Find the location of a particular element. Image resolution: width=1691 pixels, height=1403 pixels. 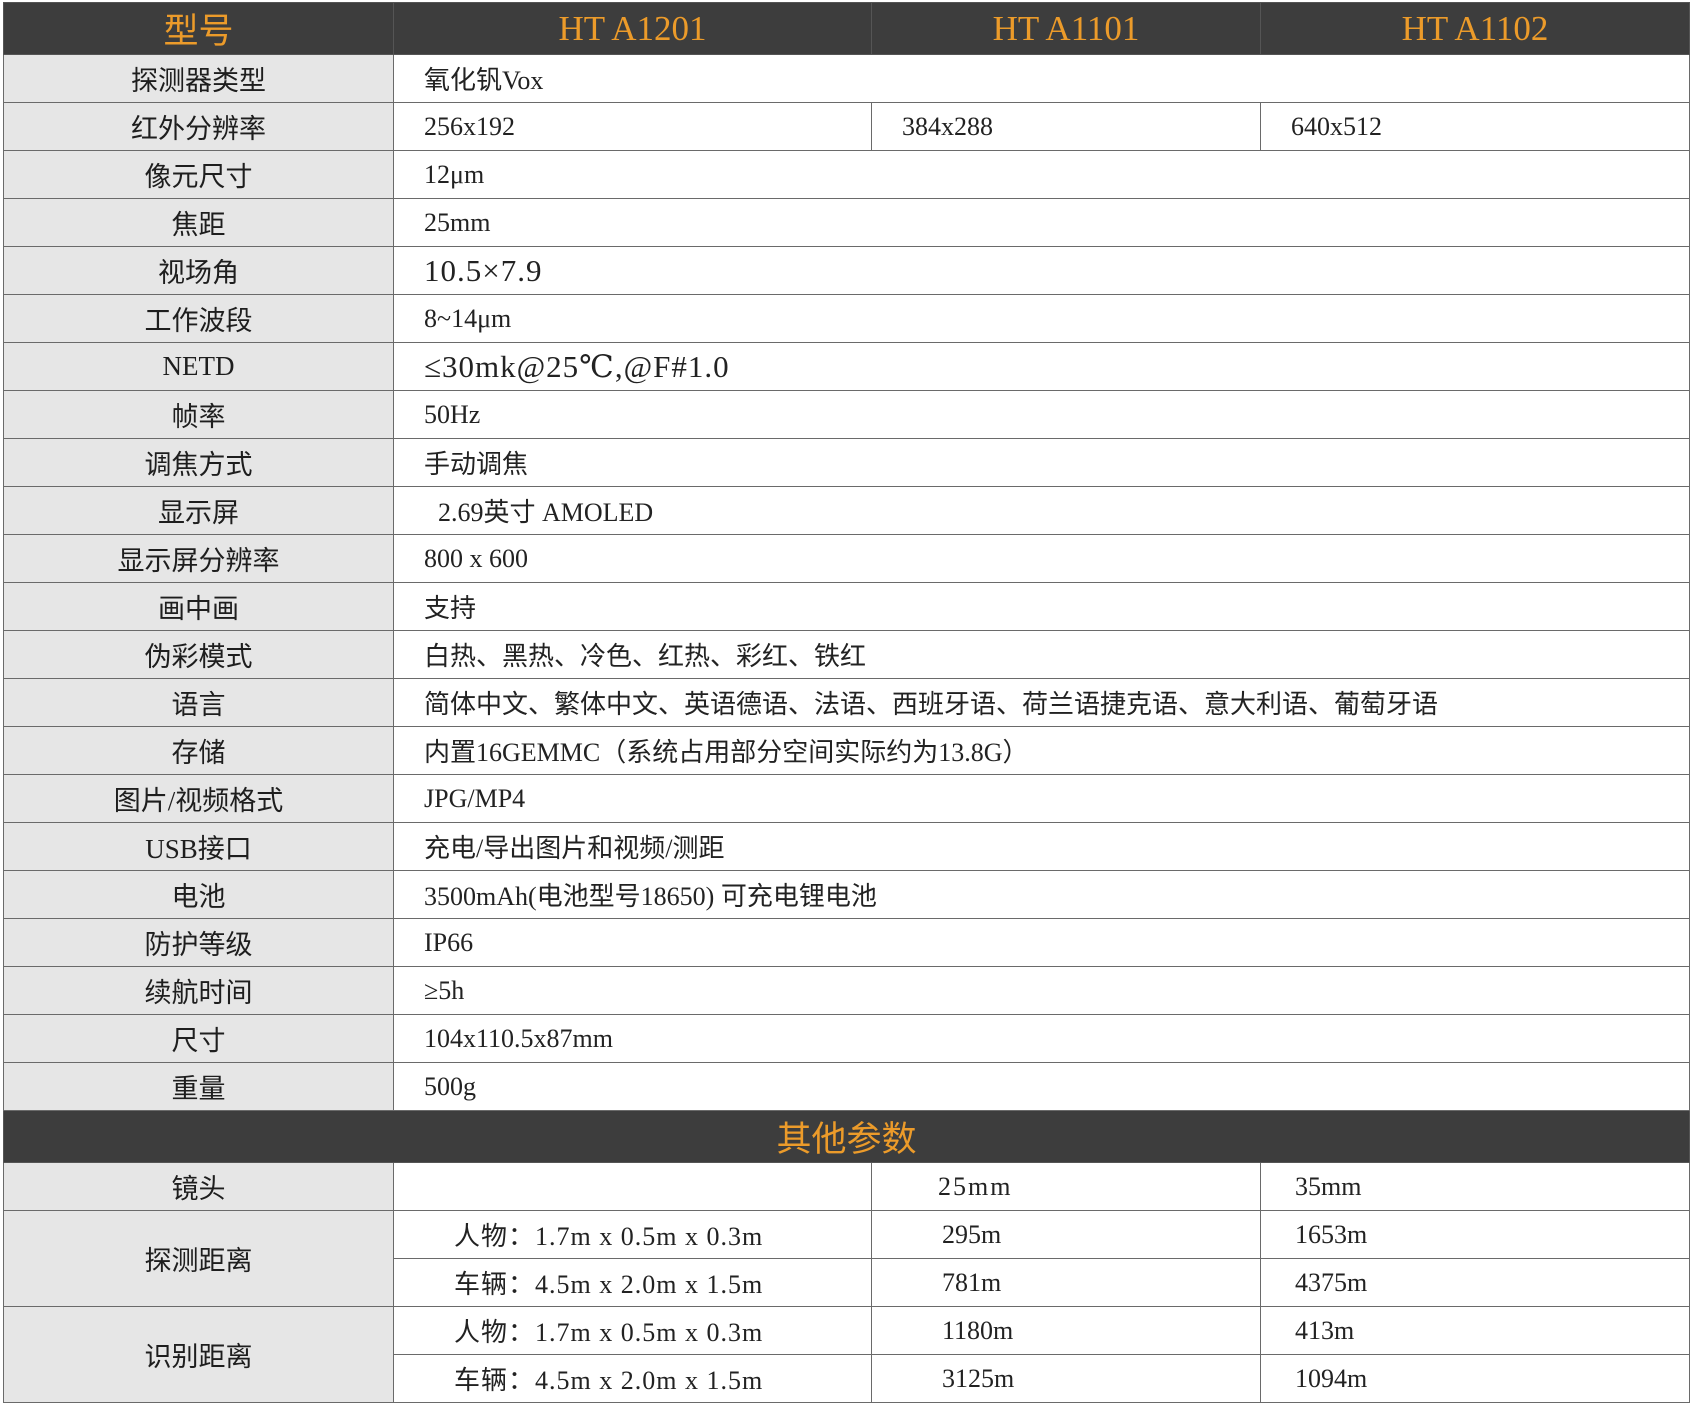

value-resolution-a1201: 256x192 is located at coordinates (632, 126).